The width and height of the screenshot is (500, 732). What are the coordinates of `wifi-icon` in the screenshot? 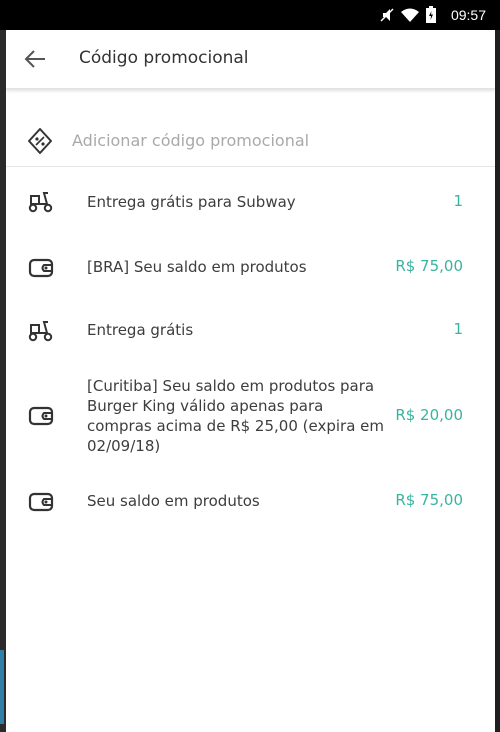 It's located at (410, 17).